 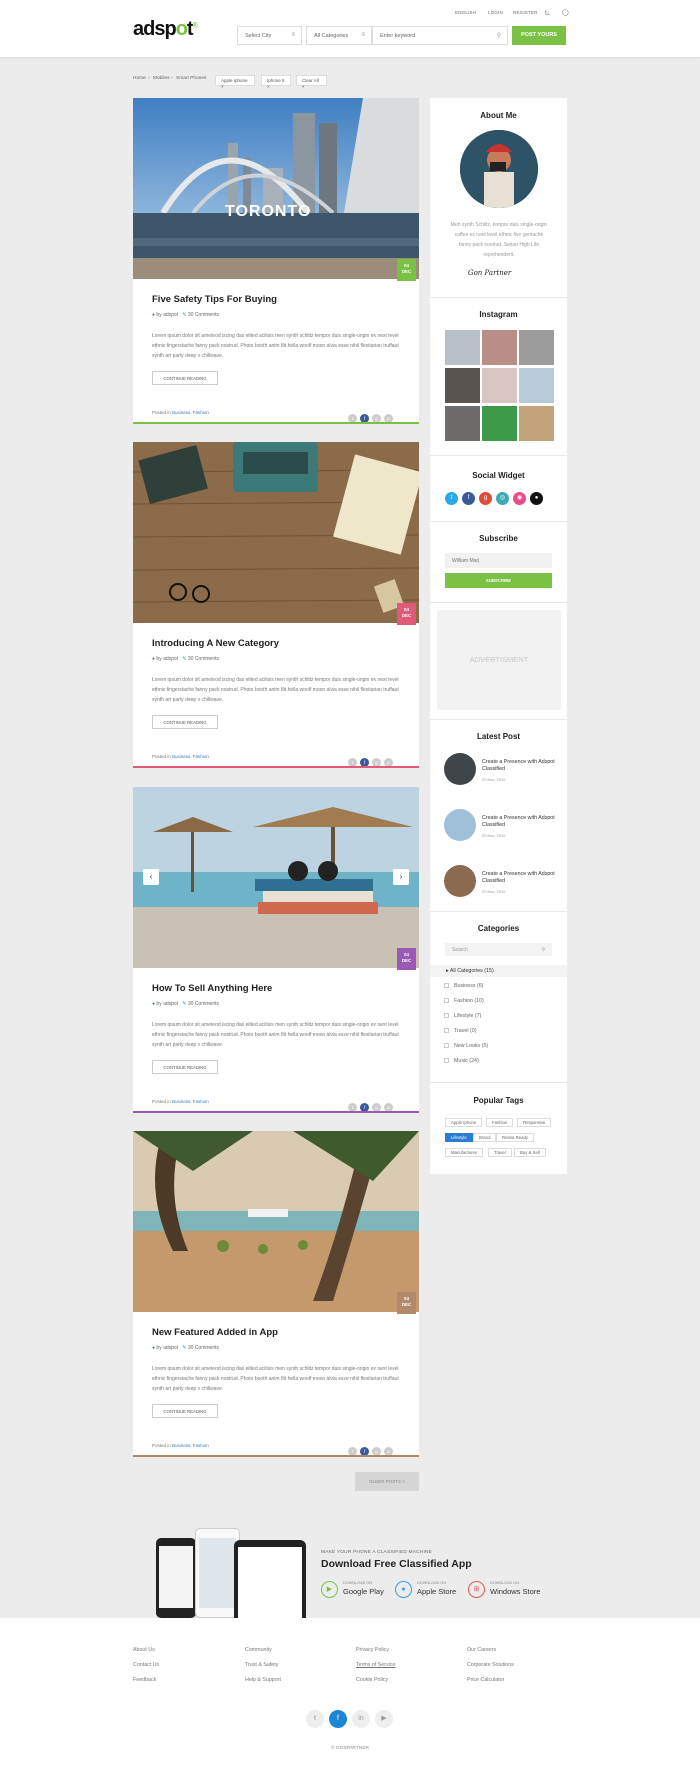 I want to click on footer-link: Our Careers, so click(x=481, y=1650).